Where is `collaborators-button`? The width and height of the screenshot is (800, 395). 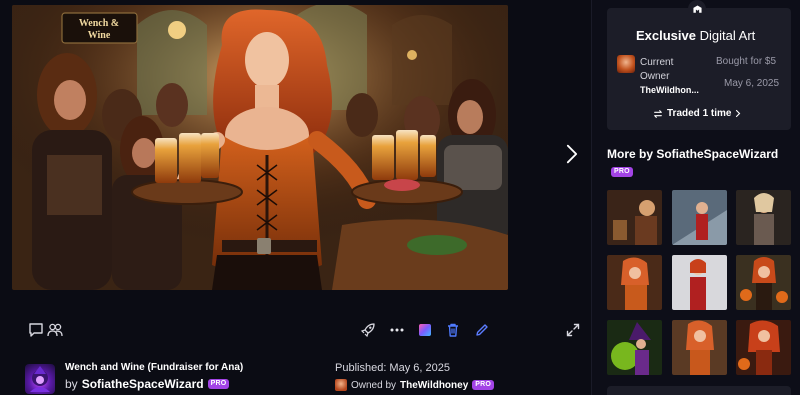
collaborators-button is located at coordinates (55, 330).